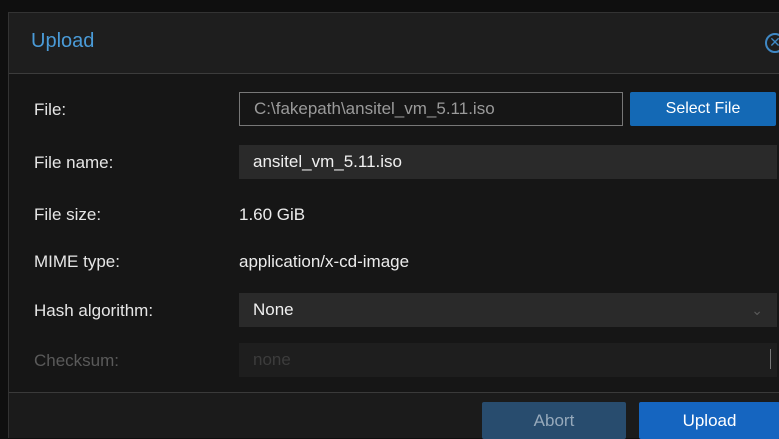 Image resolution: width=779 pixels, height=439 pixels. Describe the element at coordinates (770, 359) in the screenshot. I see `input-resize-handle` at that location.